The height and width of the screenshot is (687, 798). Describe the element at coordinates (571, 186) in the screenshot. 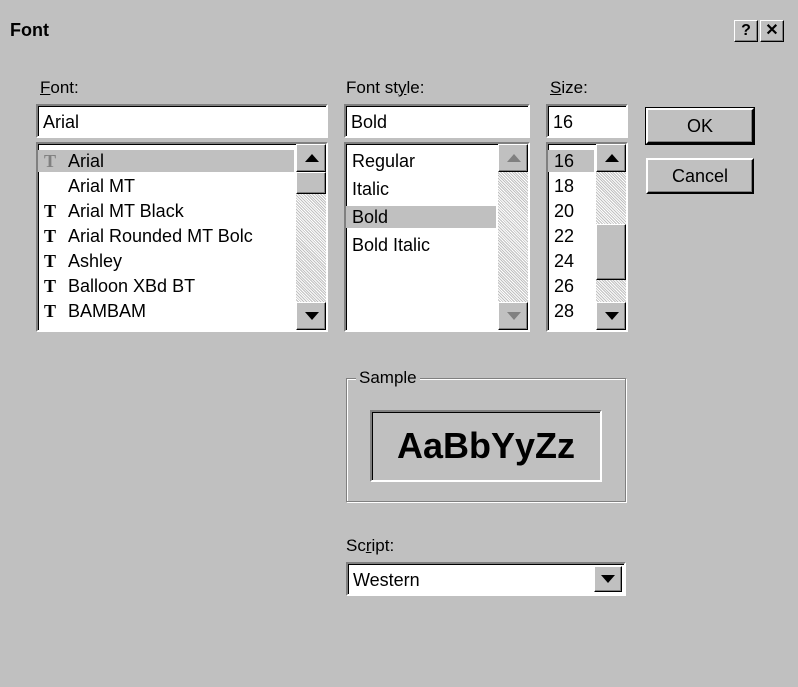

I see `size-list-item: 18` at that location.